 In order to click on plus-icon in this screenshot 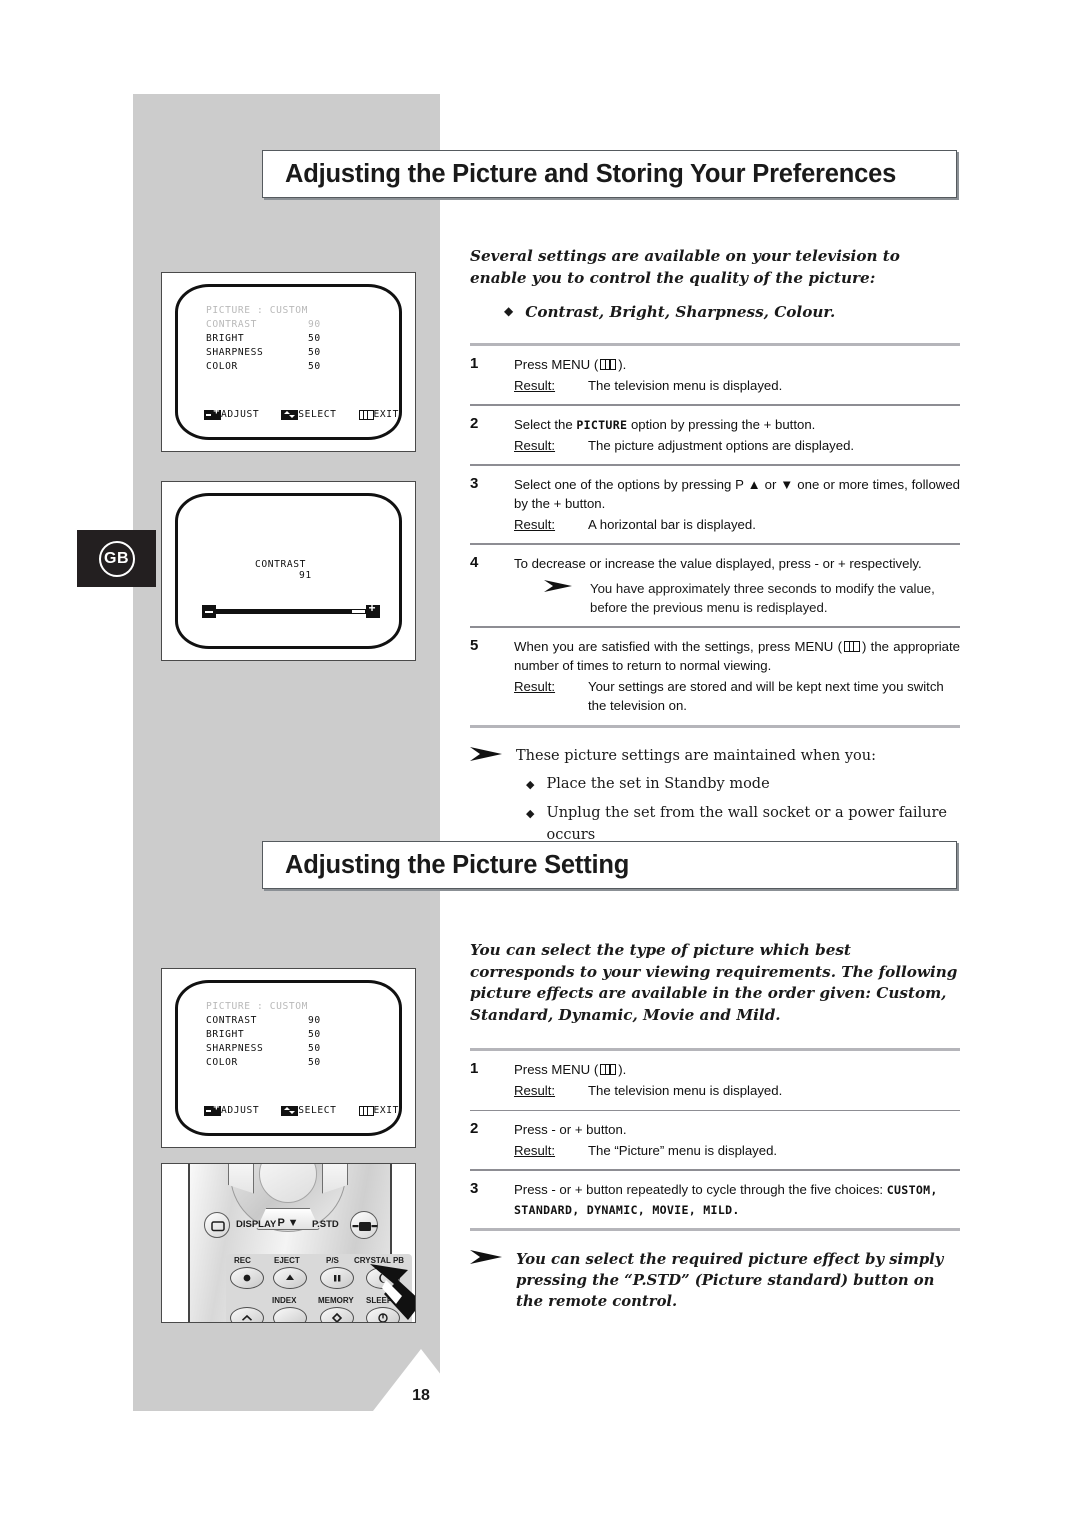, I will do `click(373, 610)`.